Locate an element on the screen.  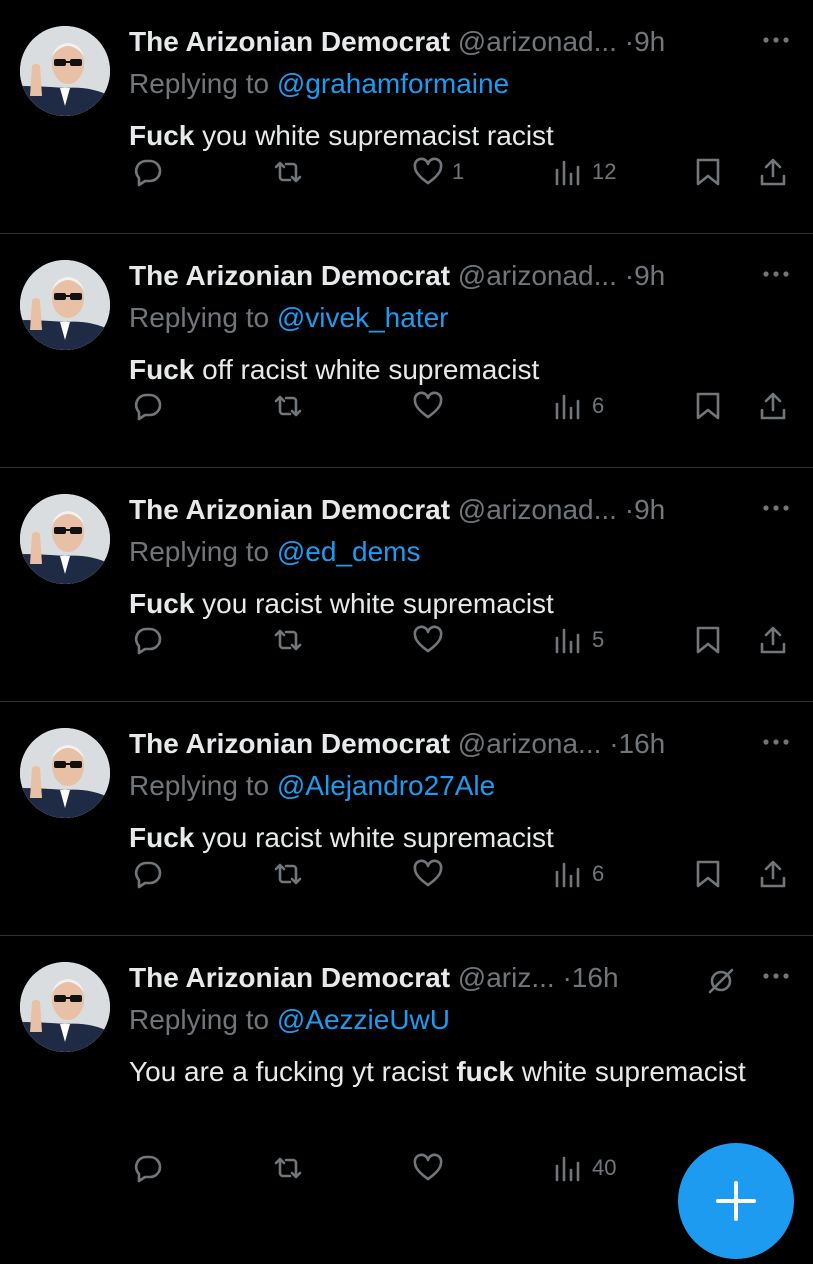
tweet-text-bold: fuck is located at coordinates (485, 1071).